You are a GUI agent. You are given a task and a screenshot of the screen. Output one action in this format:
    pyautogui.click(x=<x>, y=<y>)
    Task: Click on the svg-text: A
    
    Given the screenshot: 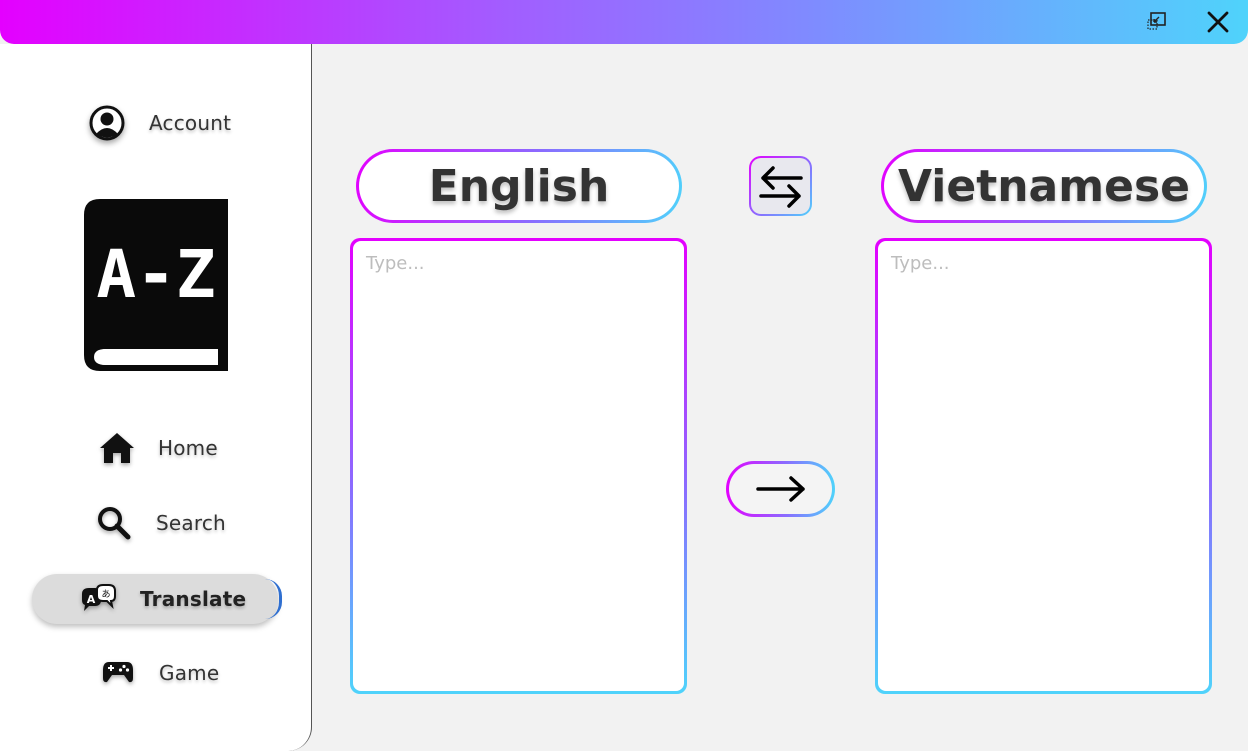 What is the action you would take?
    pyautogui.click(x=91, y=599)
    